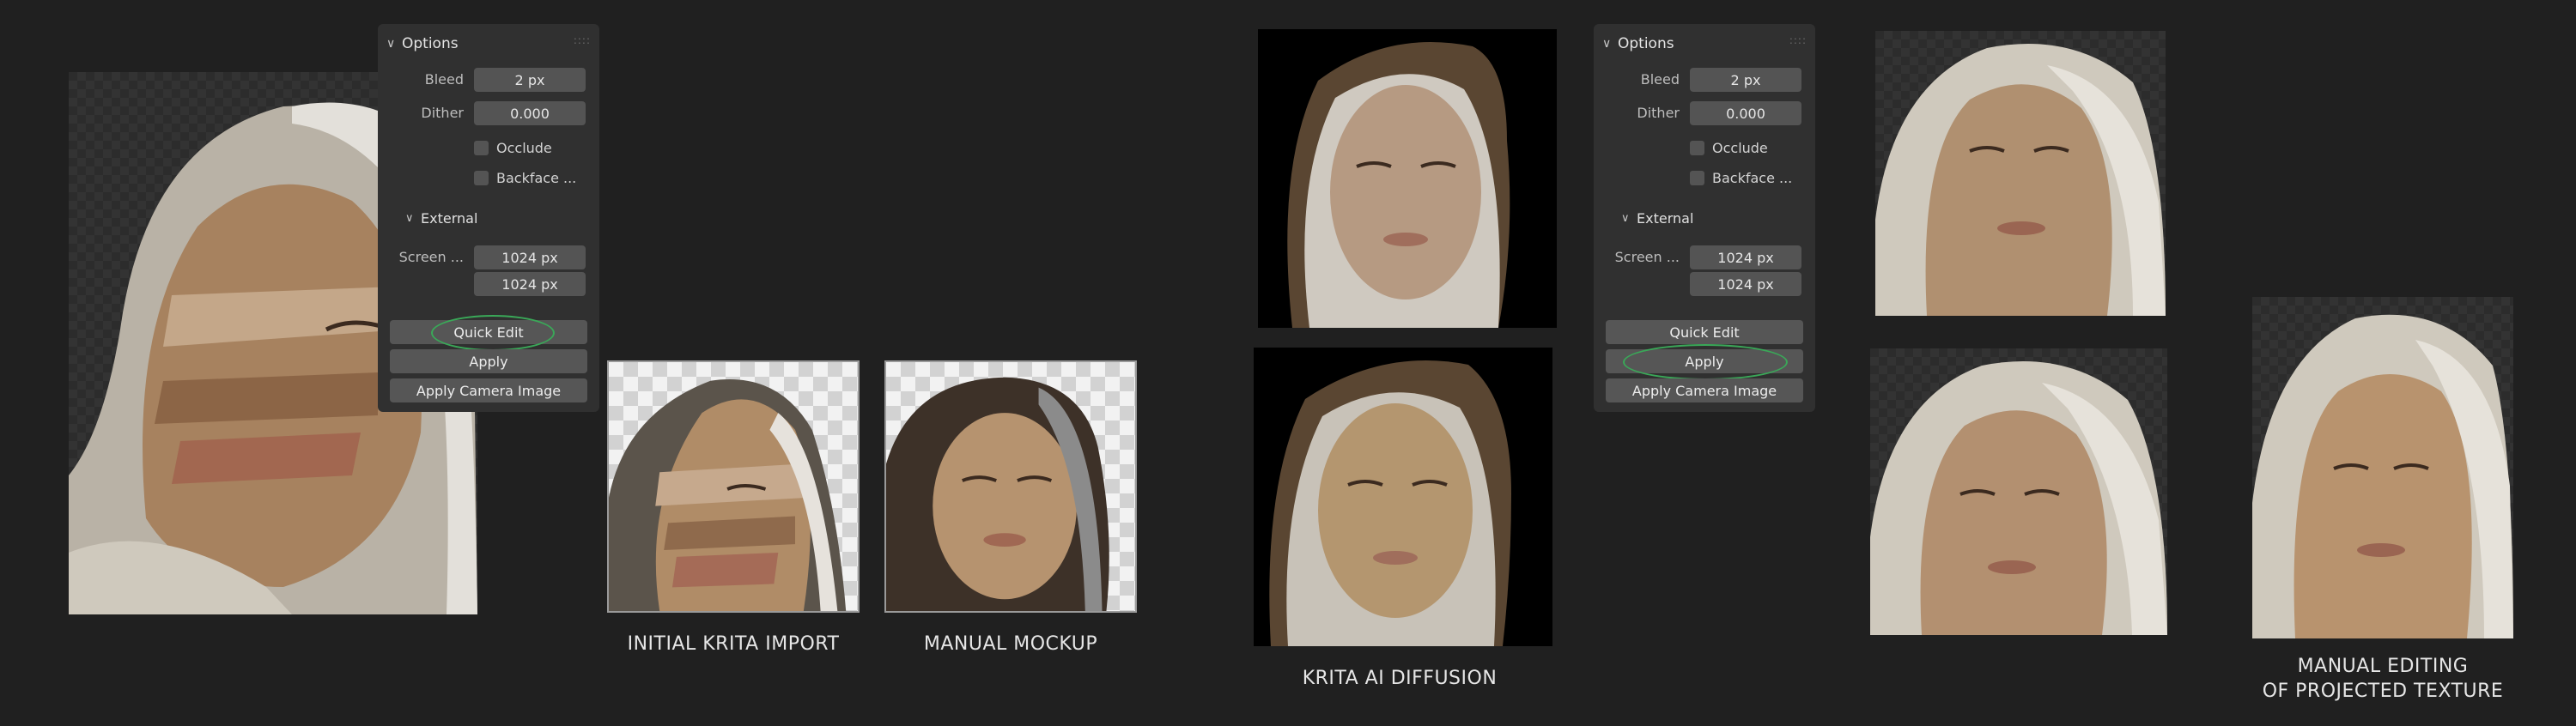  I want to click on krita-import-image, so click(733, 486).